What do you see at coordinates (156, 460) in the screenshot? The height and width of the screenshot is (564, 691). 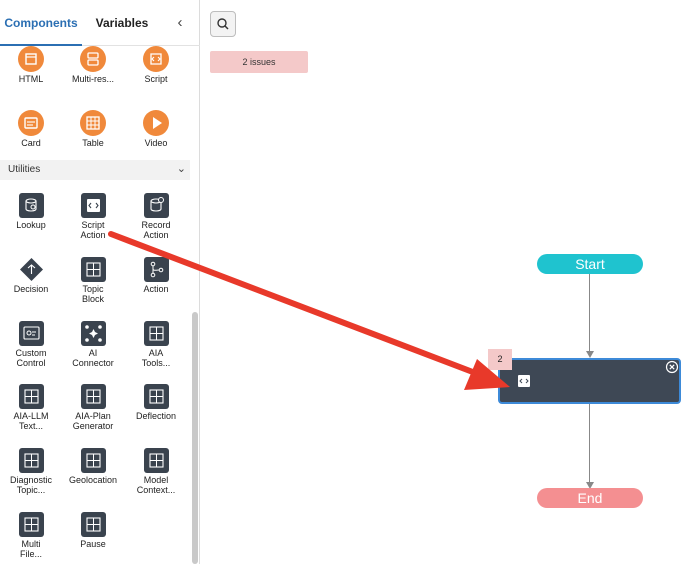 I see `model-context-icon` at bounding box center [156, 460].